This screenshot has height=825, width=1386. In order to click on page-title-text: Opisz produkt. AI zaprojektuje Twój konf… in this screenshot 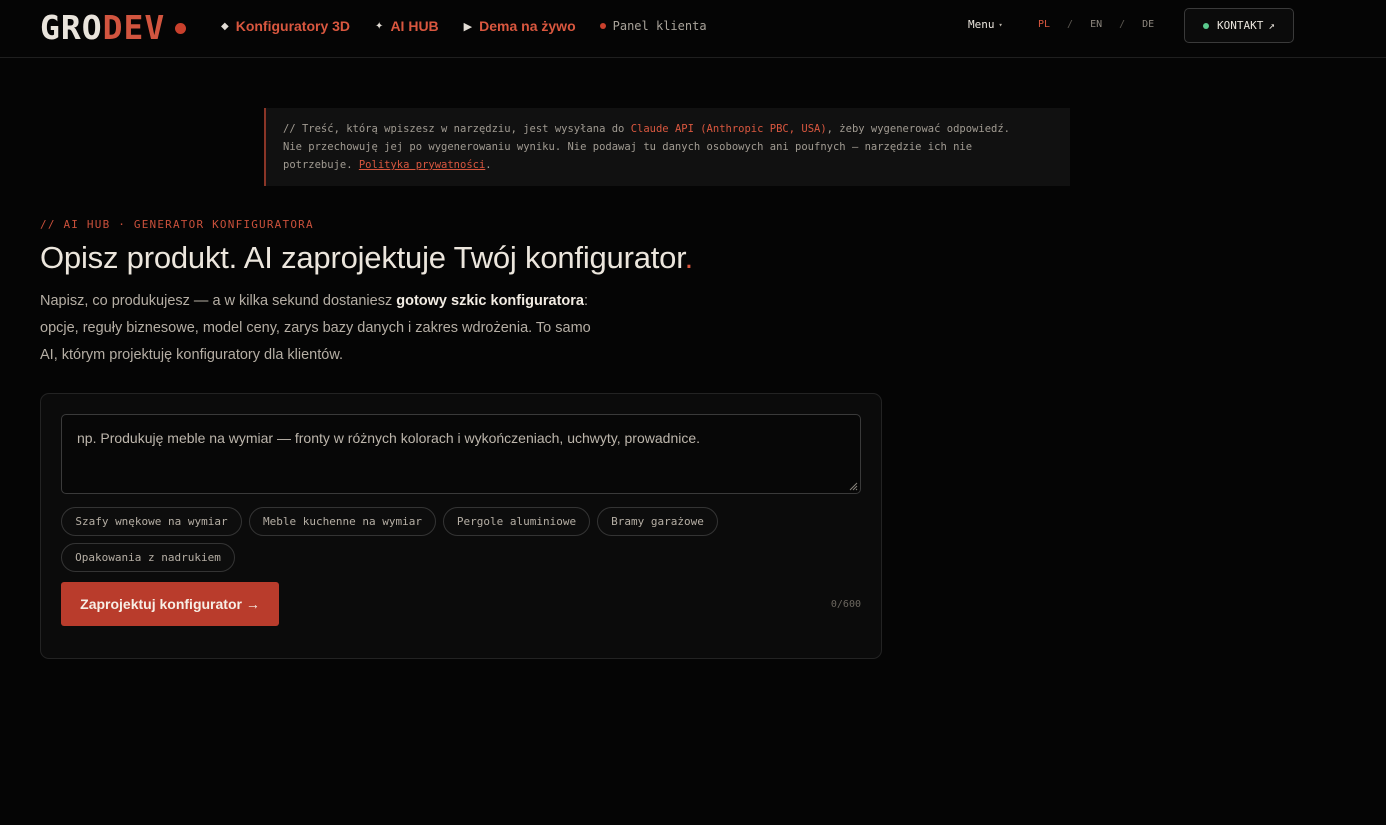, I will do `click(362, 257)`.